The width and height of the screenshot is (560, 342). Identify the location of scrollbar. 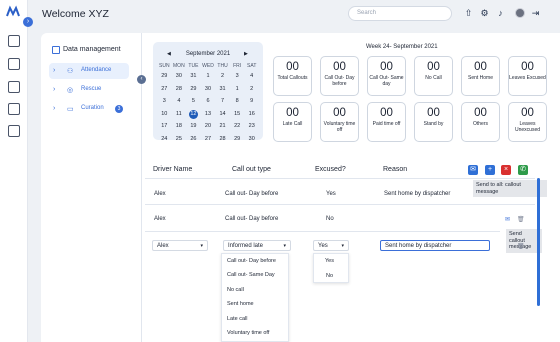
(538, 242).